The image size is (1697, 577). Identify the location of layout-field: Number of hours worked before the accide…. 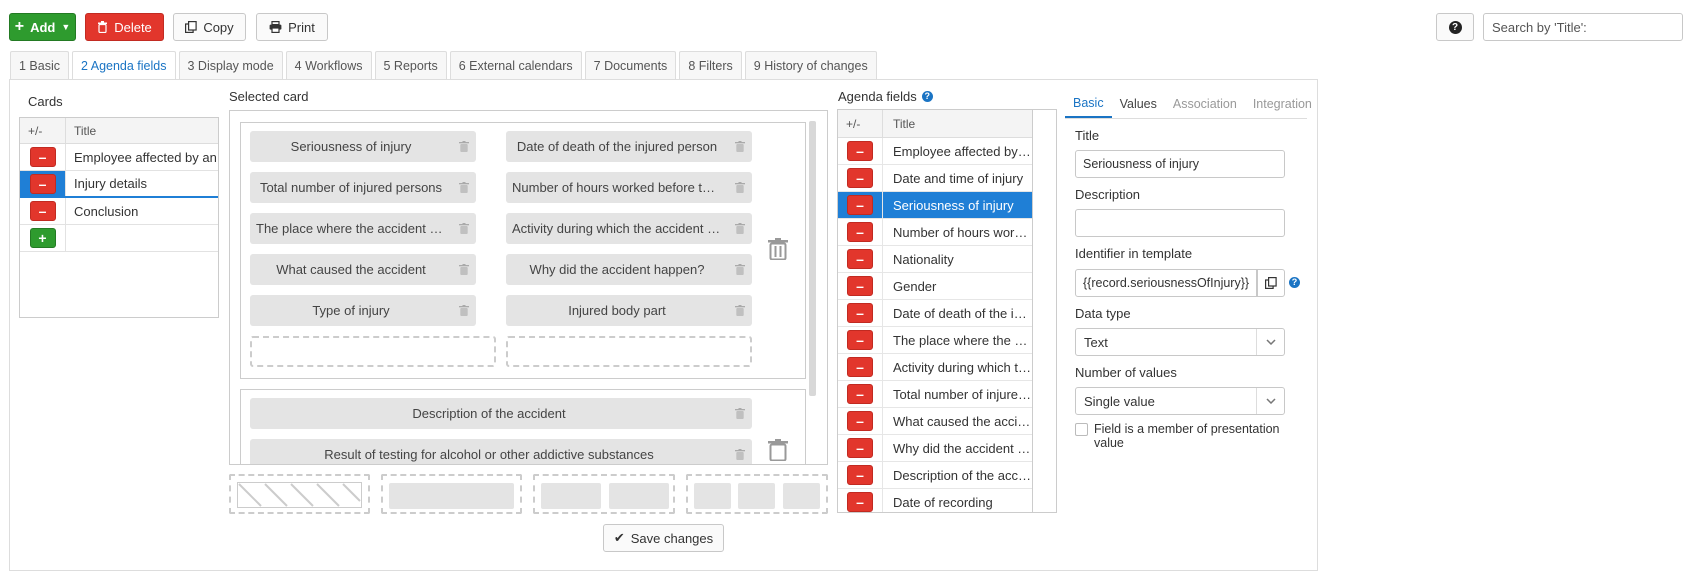
(629, 187).